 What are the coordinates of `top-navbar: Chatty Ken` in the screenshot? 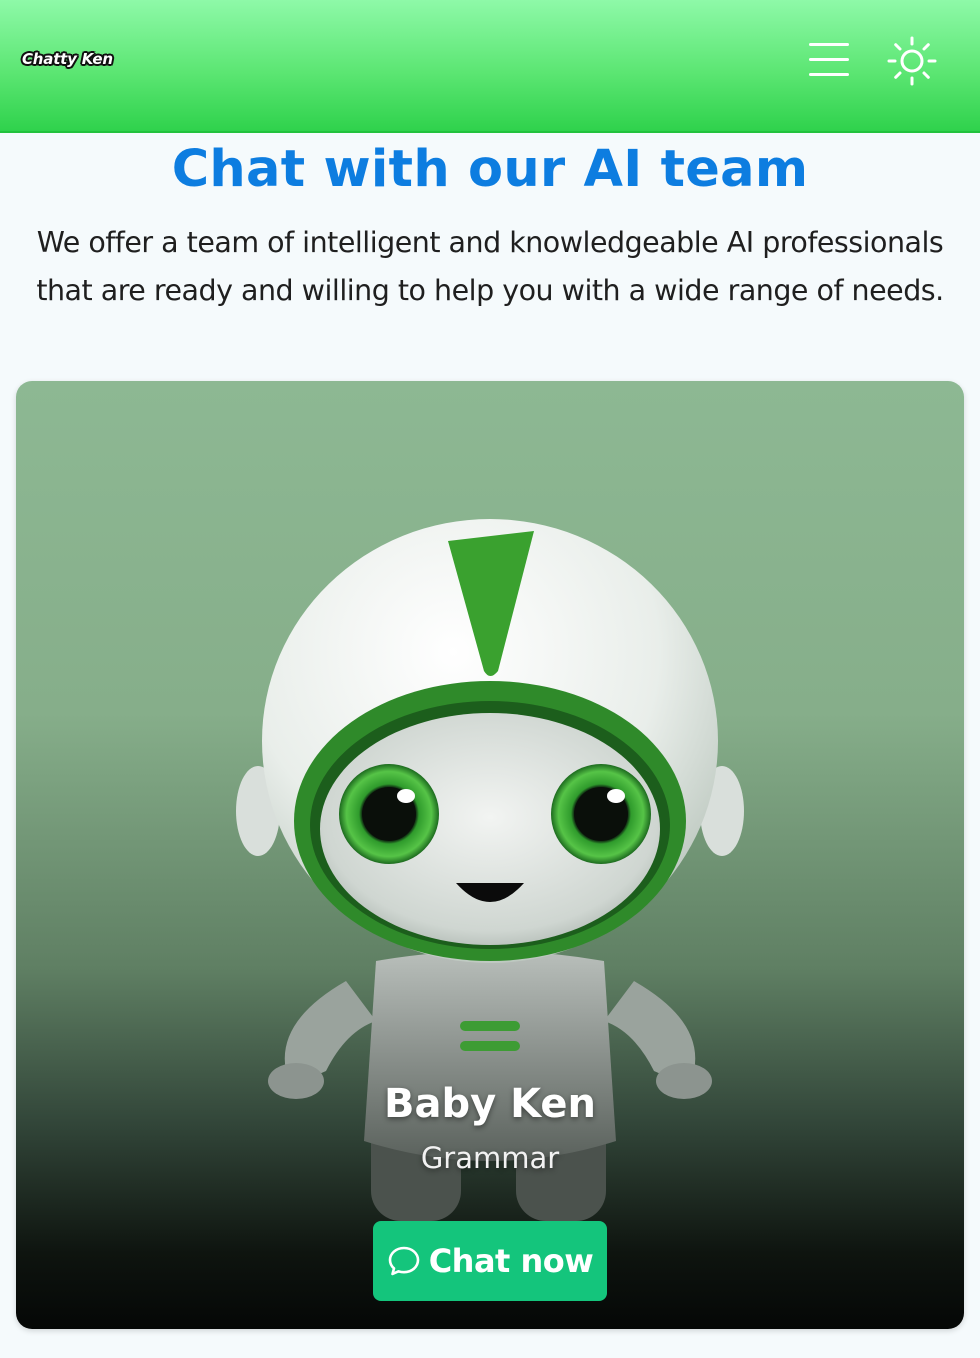 It's located at (490, 66).